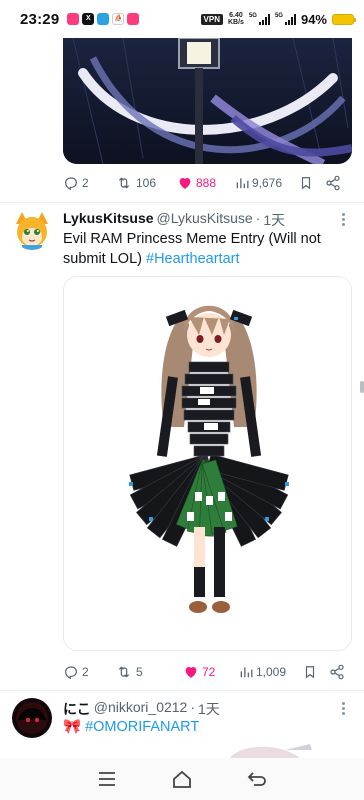 Image resolution: width=364 pixels, height=800 pixels. I want to click on tweet-3-image-preview, so click(260, 750).